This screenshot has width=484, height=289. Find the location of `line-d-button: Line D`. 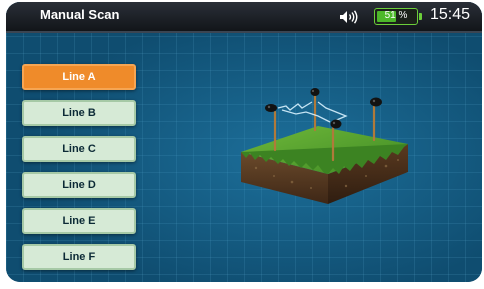

line-d-button: Line D is located at coordinates (79, 185).